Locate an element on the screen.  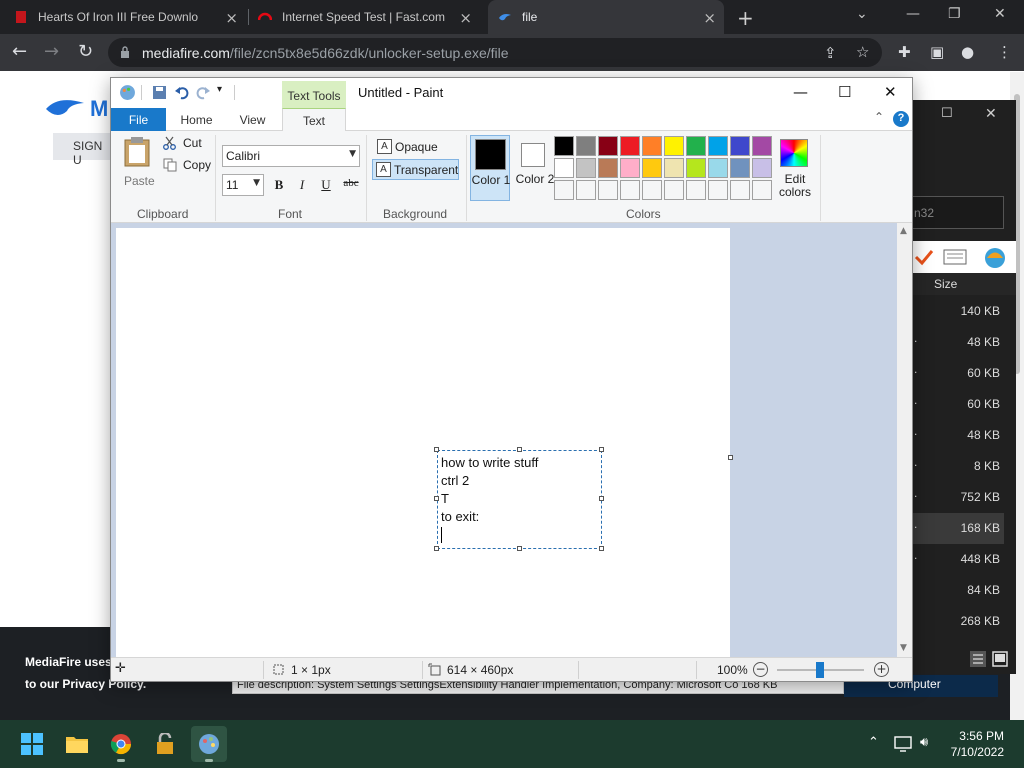
tab-text: Text is located at coordinates (314, 119).